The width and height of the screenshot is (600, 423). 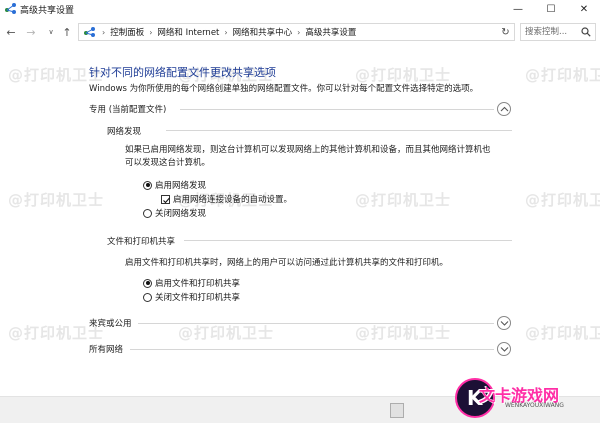 I want to click on radio-label: 关闭网络发现, so click(x=180, y=213).